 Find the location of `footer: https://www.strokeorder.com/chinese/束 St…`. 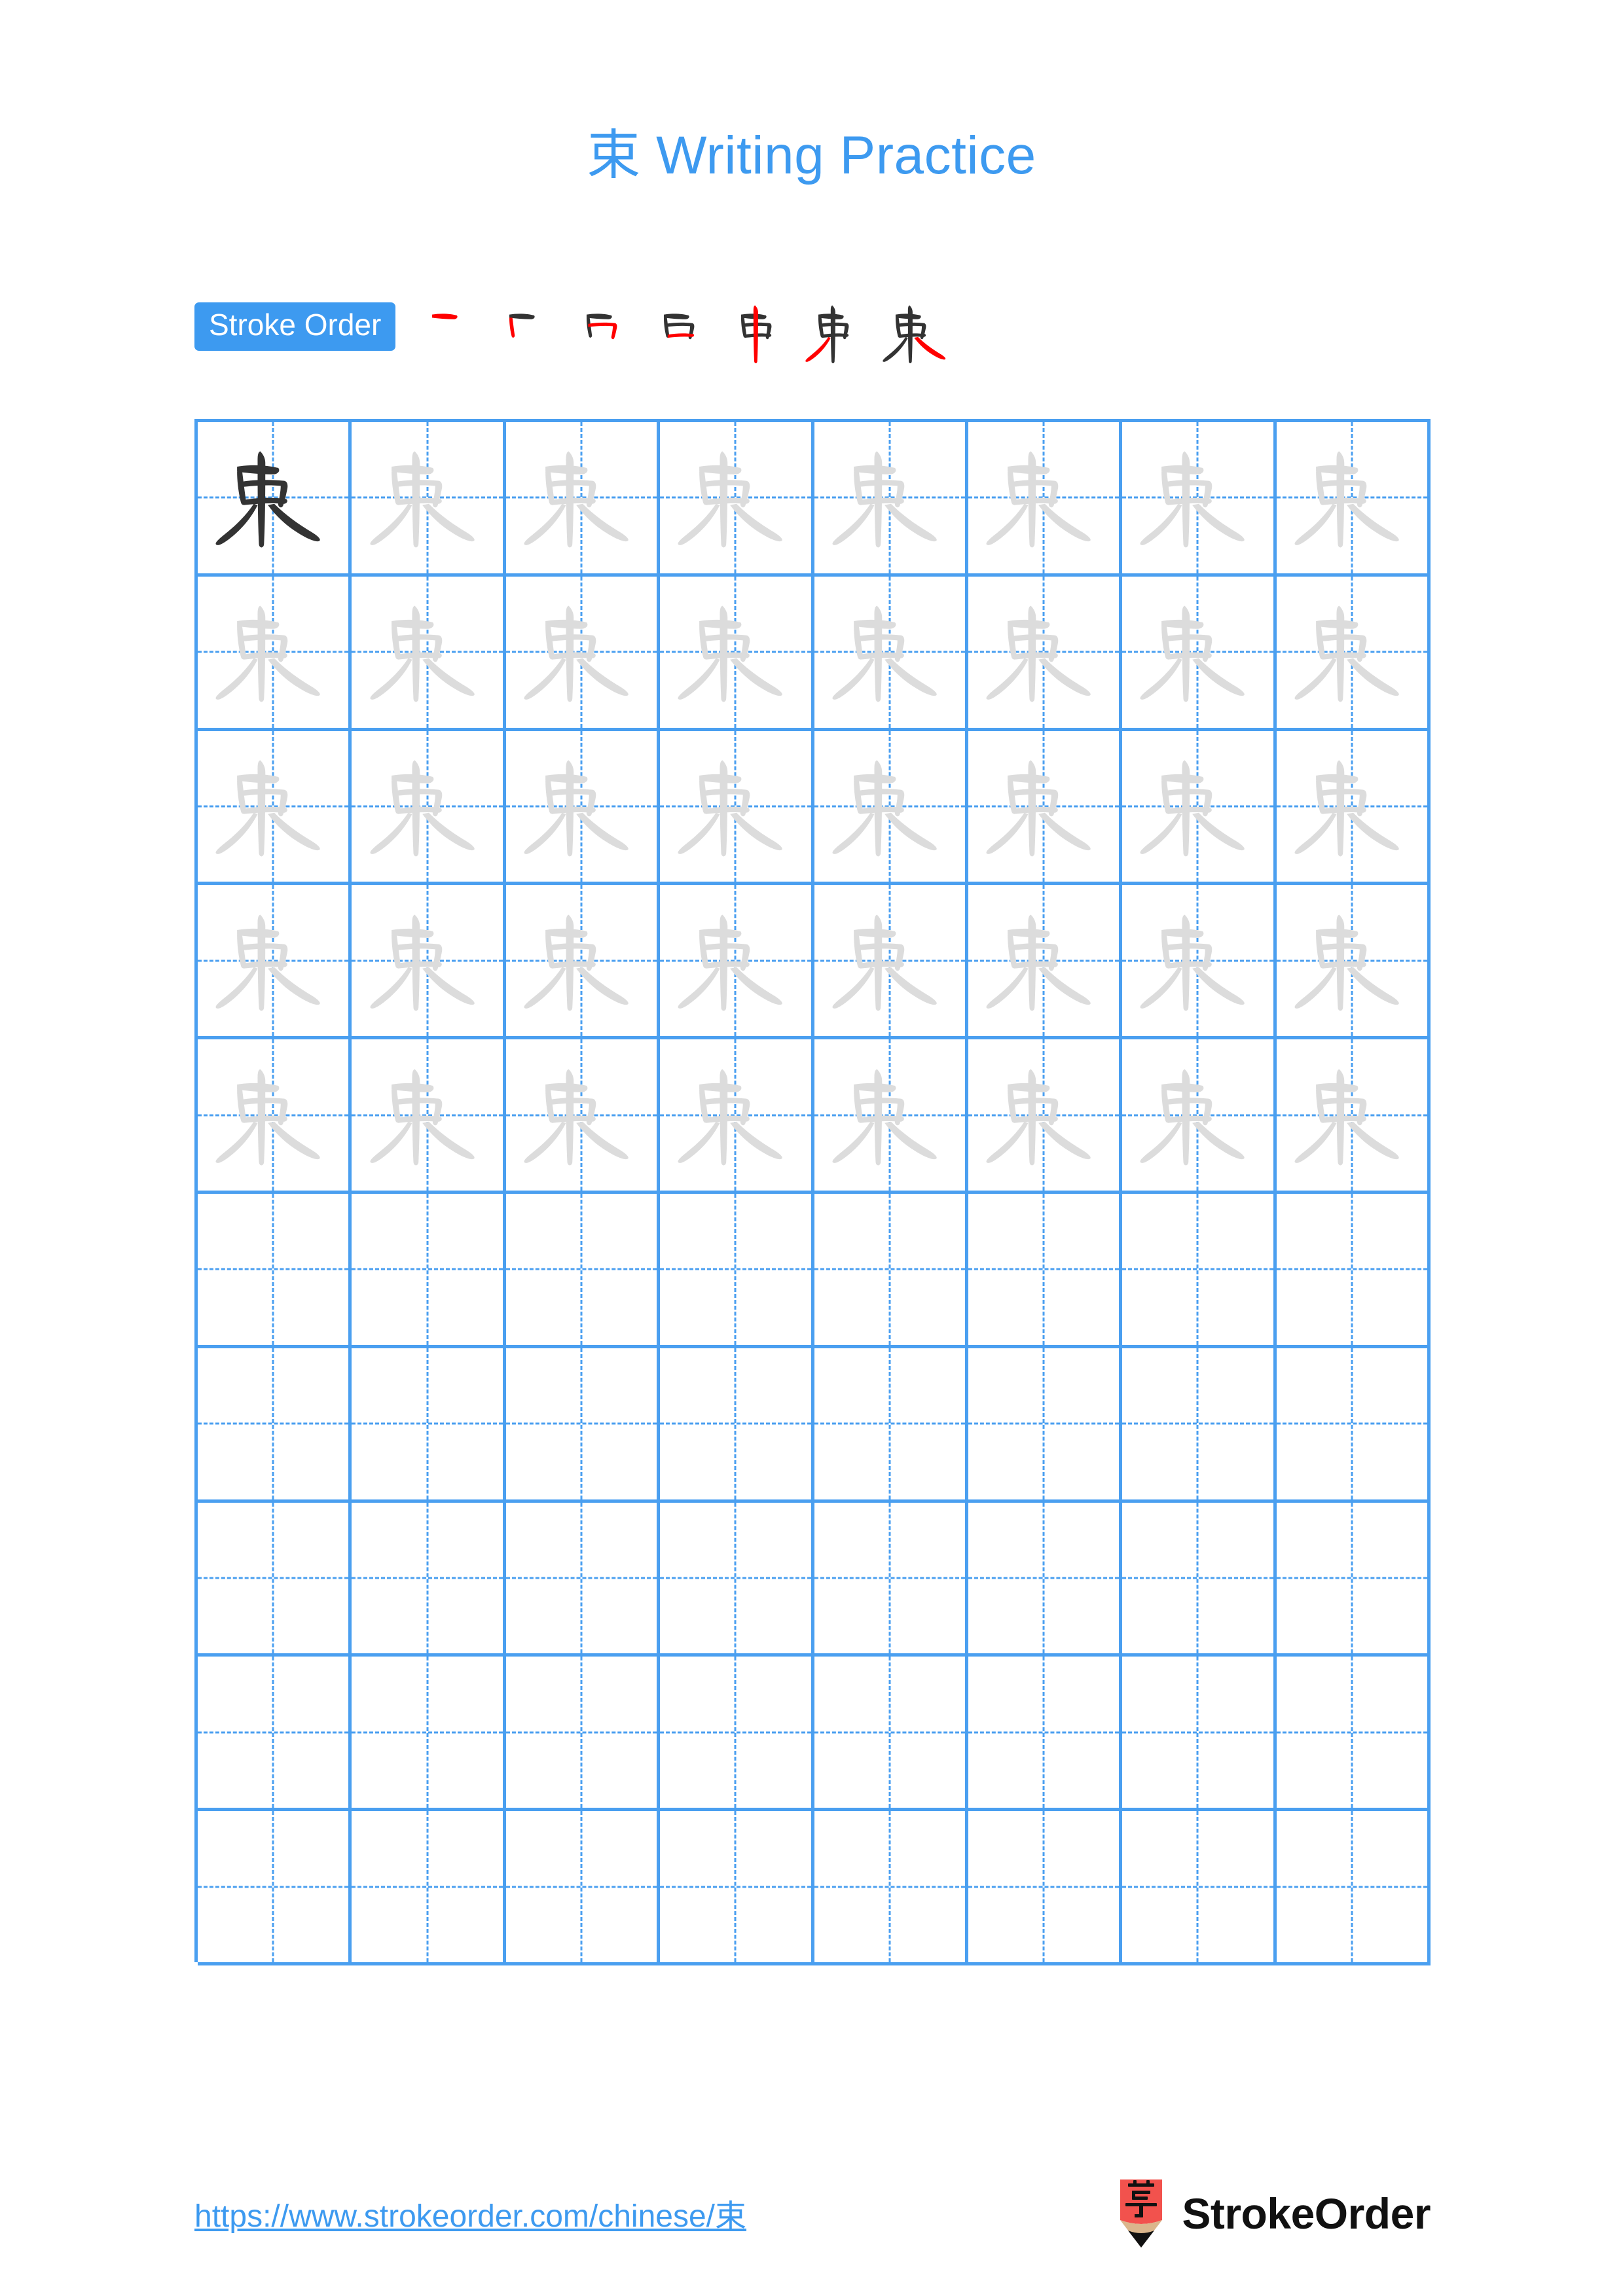

footer: https://www.strokeorder.com/chinese/束 St… is located at coordinates (811, 2218).